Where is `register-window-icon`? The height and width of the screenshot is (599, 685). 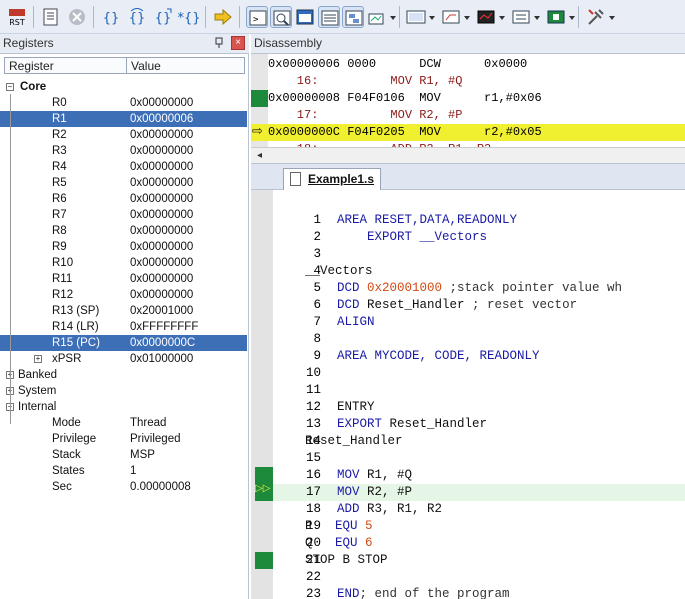
register-window-icon is located at coordinates (51, 17).